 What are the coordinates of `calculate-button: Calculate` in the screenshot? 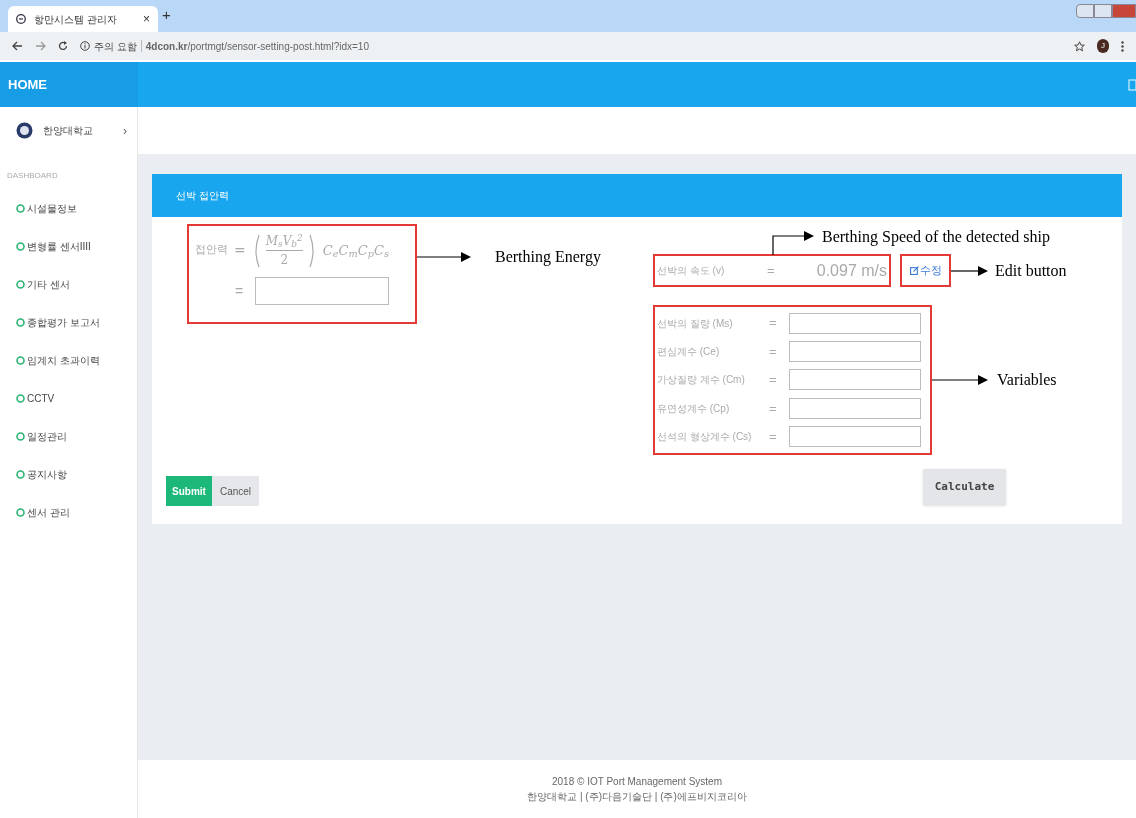 It's located at (964, 487).